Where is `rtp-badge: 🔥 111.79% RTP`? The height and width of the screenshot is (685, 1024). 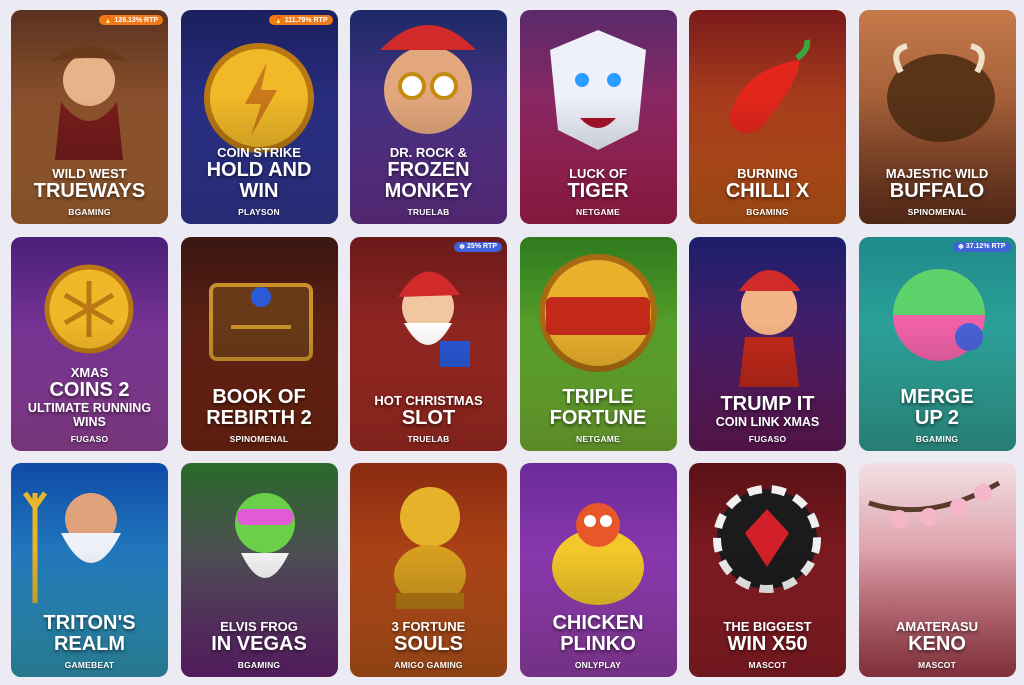 rtp-badge: 🔥 111.79% RTP is located at coordinates (300, 20).